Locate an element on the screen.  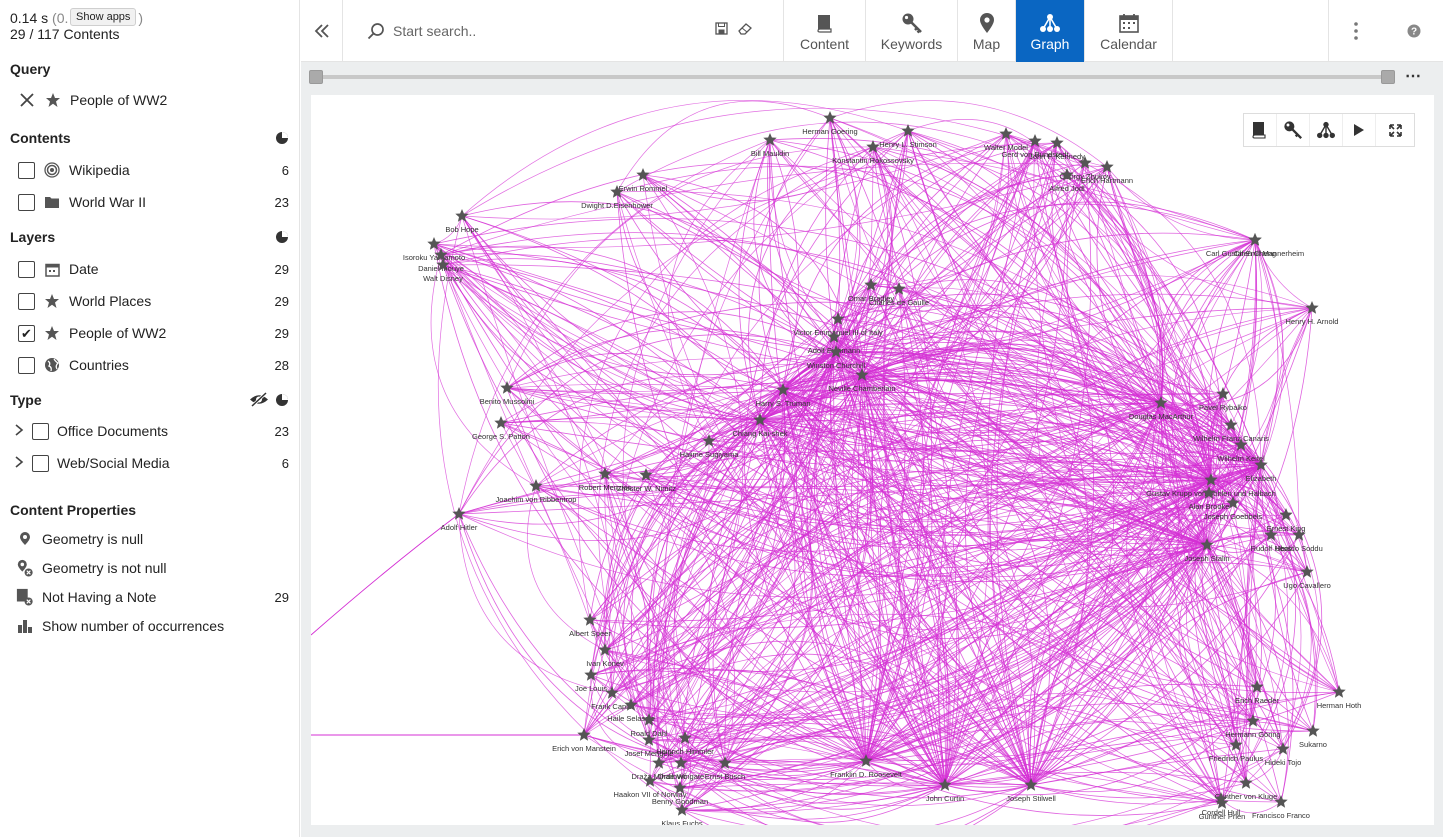
checkbox-checked: ✔ is located at coordinates (26, 333).